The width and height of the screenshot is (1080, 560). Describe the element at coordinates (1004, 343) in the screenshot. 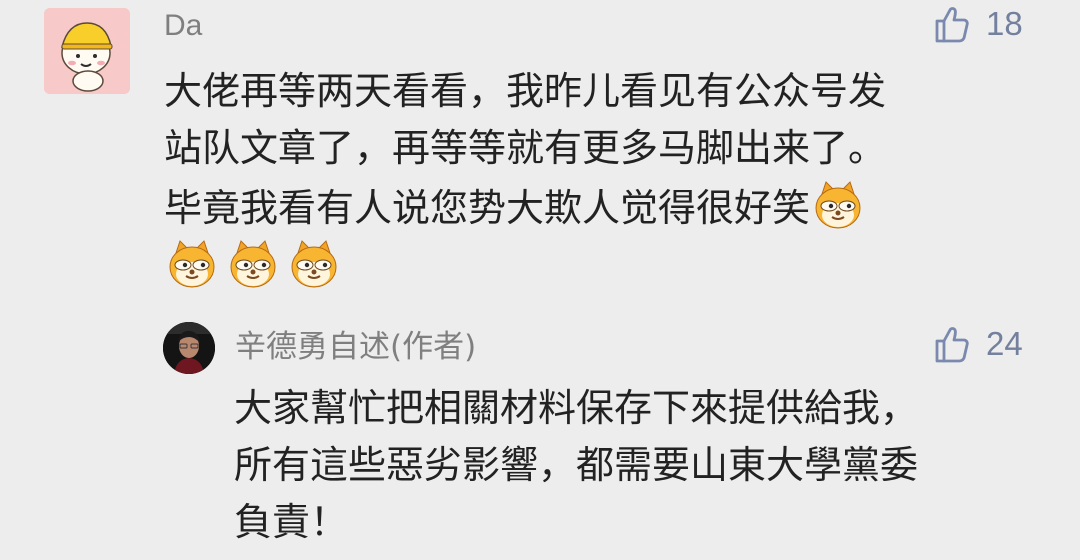

I see `reply-like-count: 24` at that location.